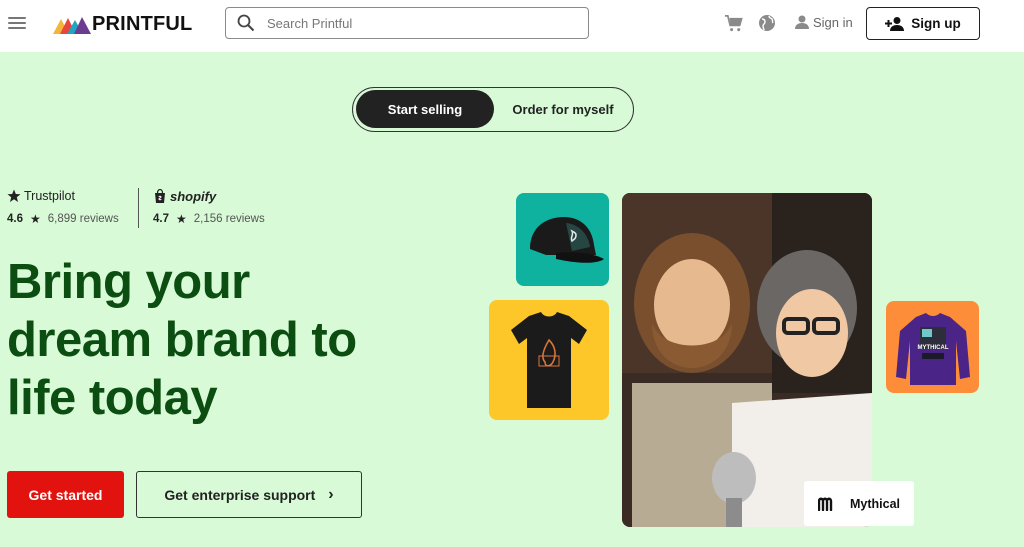 The image size is (1024, 547). I want to click on tshirt-icon, so click(549, 360).